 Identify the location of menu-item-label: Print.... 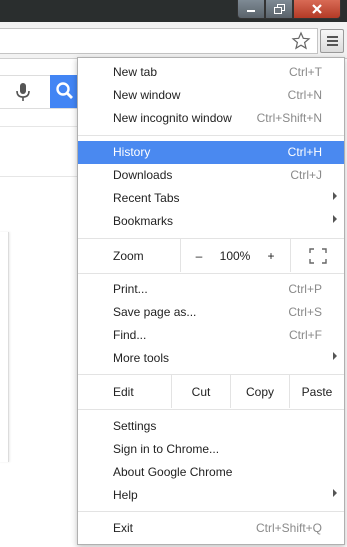
(130, 289).